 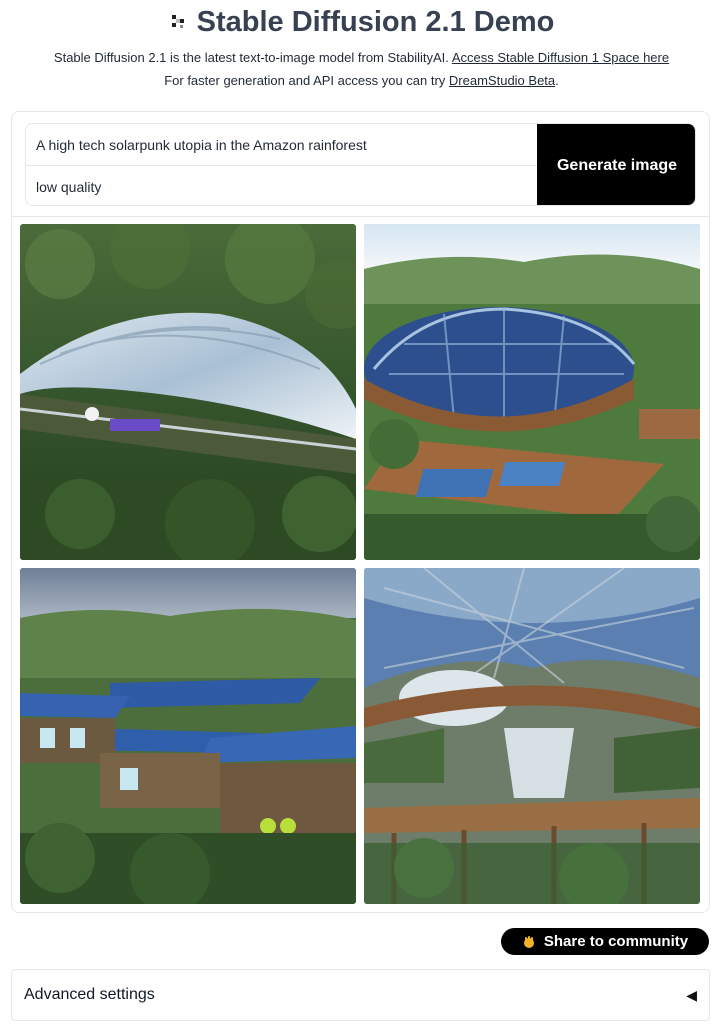 I want to click on prompt-input, so click(x=281, y=144).